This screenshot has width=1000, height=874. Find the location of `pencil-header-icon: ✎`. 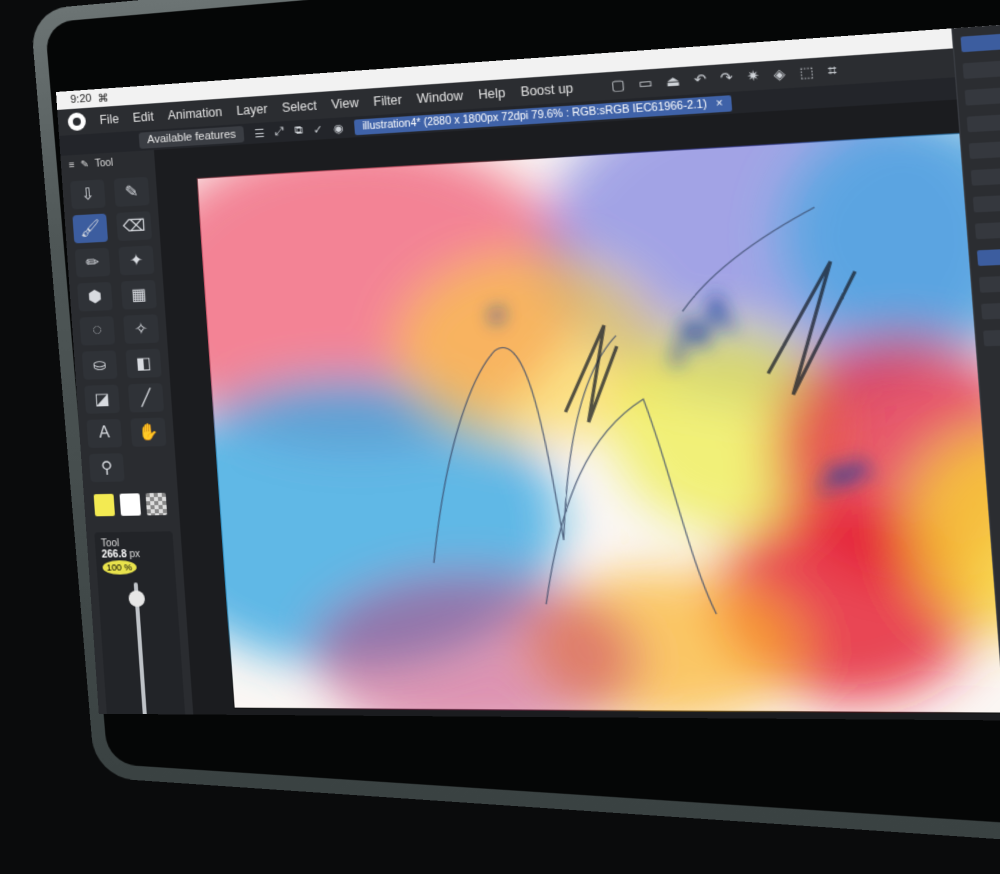

pencil-header-icon: ✎ is located at coordinates (85, 164).